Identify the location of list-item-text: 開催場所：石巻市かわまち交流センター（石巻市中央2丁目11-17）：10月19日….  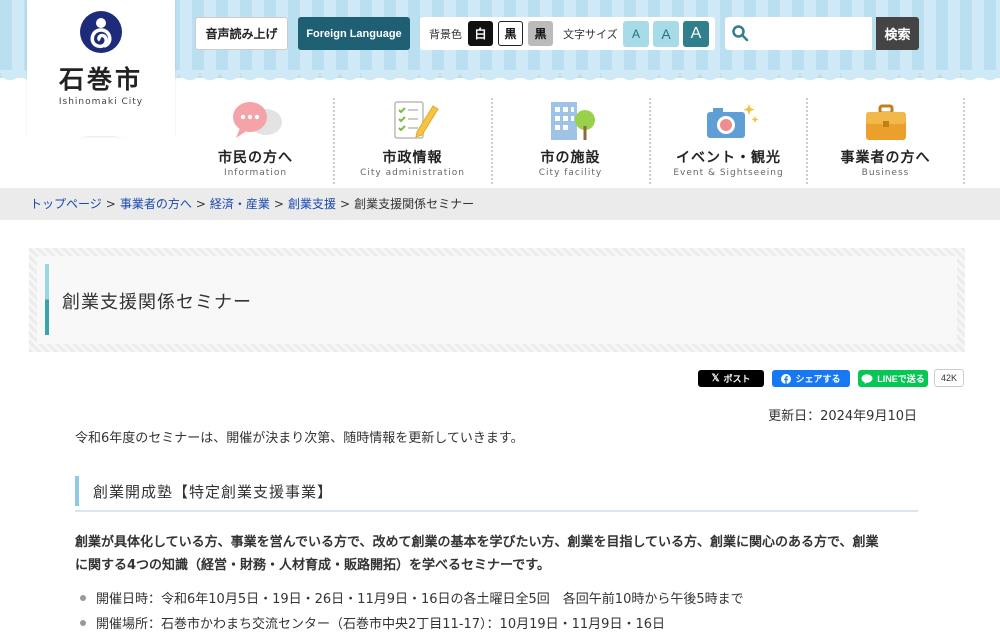
(380, 624).